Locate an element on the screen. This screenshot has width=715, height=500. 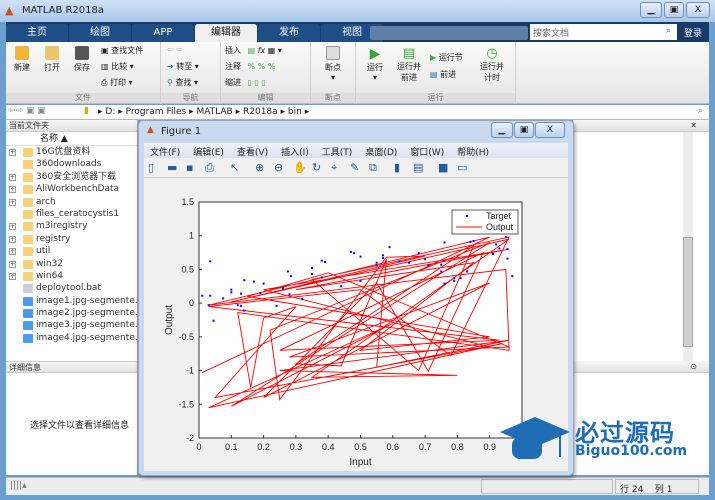
y-tick-label: -1 is located at coordinates (190, 371).